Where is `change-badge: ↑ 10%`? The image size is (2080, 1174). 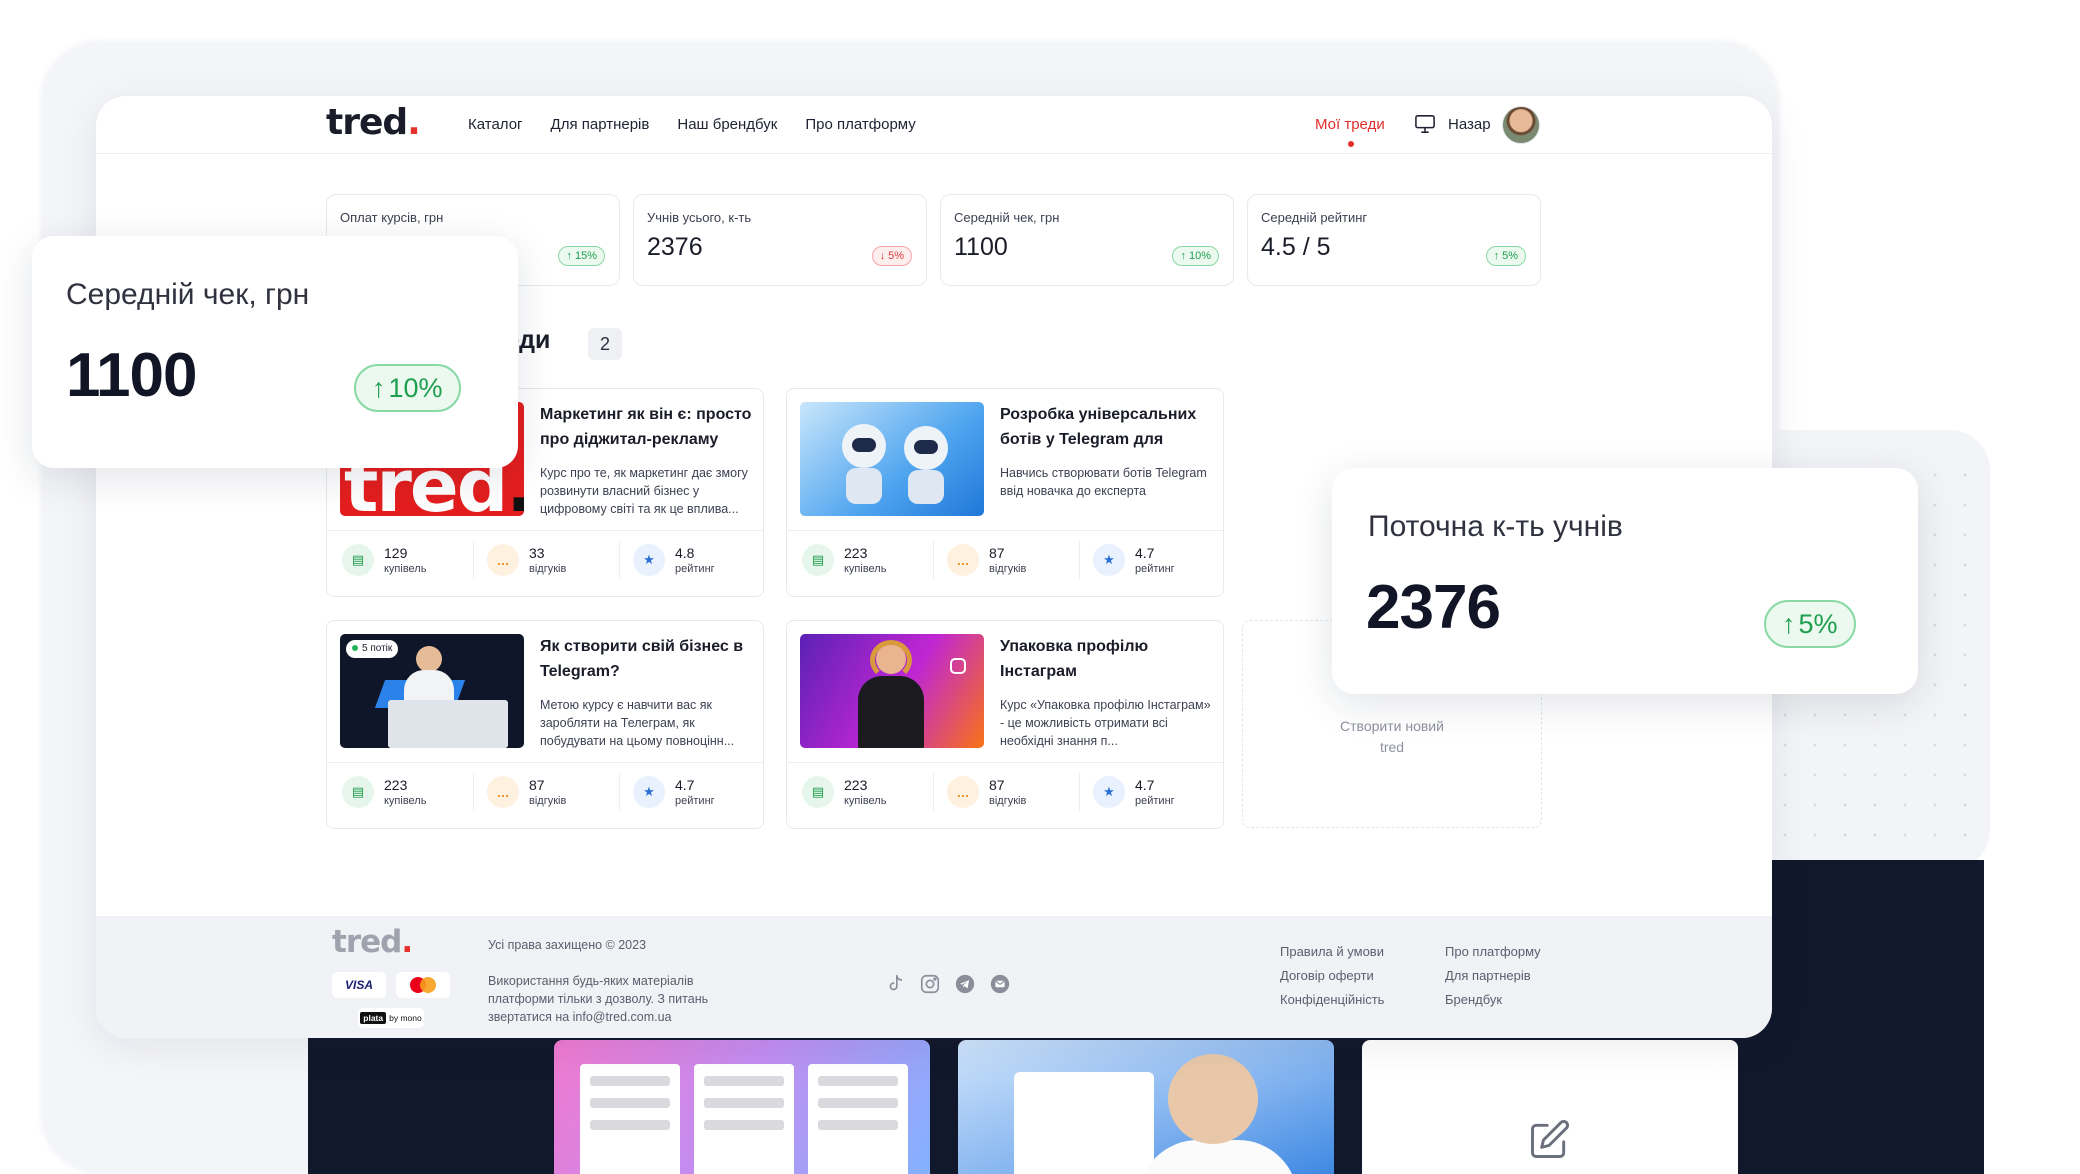 change-badge: ↑ 10% is located at coordinates (407, 388).